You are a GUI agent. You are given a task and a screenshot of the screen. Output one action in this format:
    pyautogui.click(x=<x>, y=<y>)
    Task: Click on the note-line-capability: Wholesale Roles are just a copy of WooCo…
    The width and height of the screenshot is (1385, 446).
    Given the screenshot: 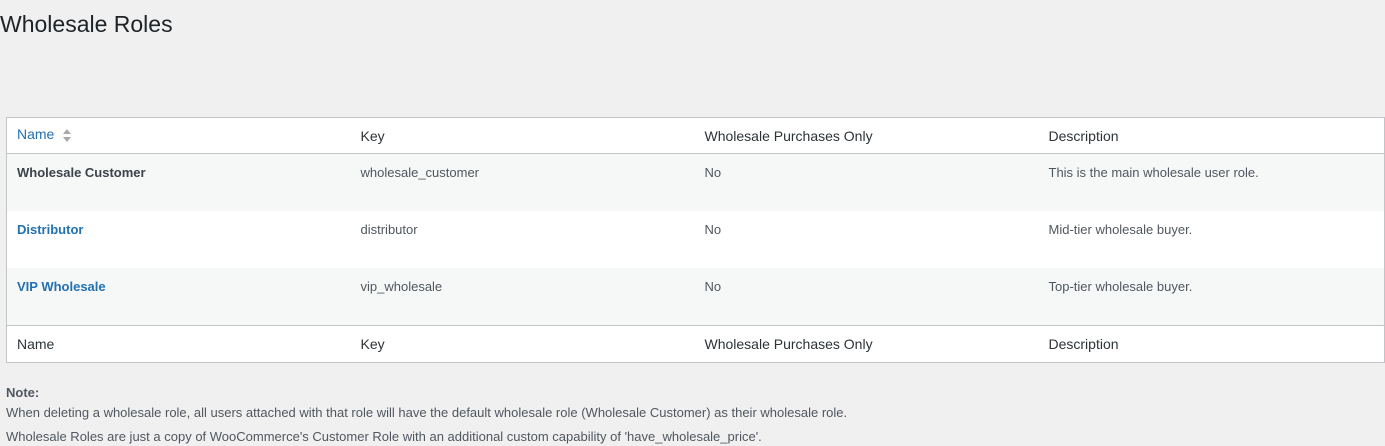 What is the action you would take?
    pyautogui.click(x=384, y=436)
    